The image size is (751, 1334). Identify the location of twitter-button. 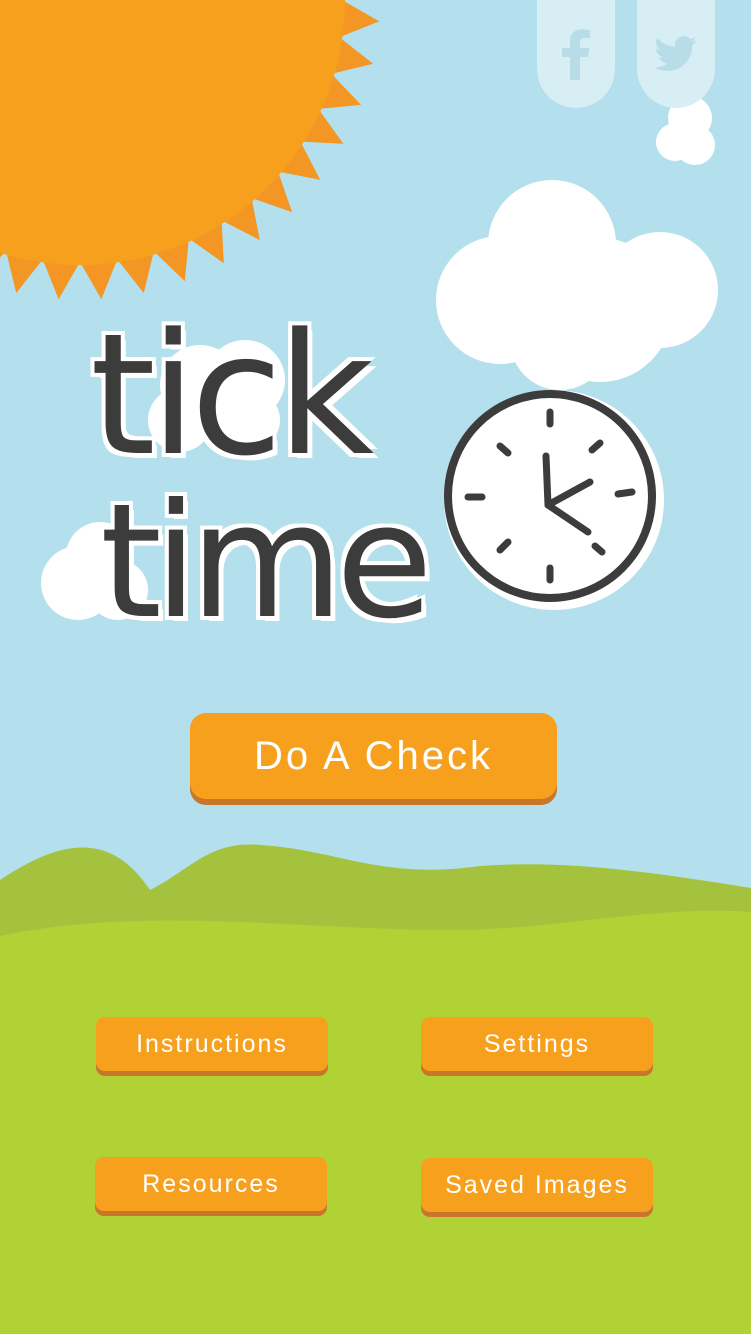
(676, 54).